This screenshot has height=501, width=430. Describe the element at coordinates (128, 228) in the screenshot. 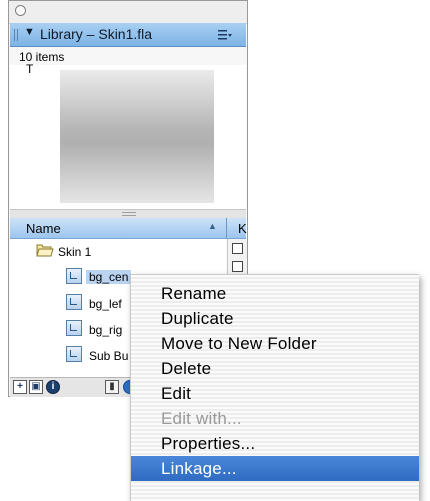

I see `list-header: Name ▲ K` at that location.